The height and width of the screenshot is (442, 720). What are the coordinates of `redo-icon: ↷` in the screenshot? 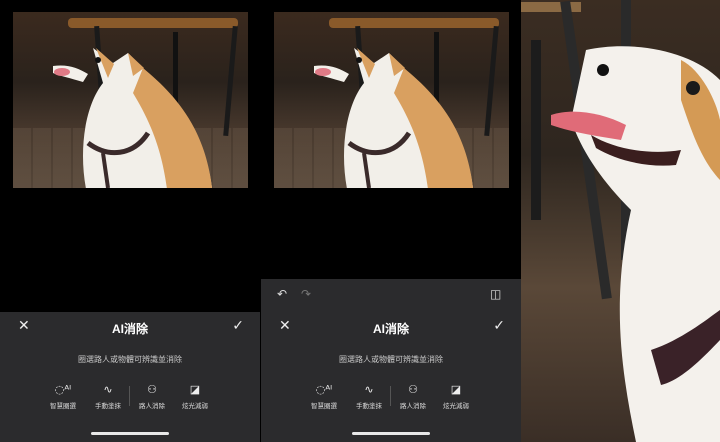 It's located at (306, 294).